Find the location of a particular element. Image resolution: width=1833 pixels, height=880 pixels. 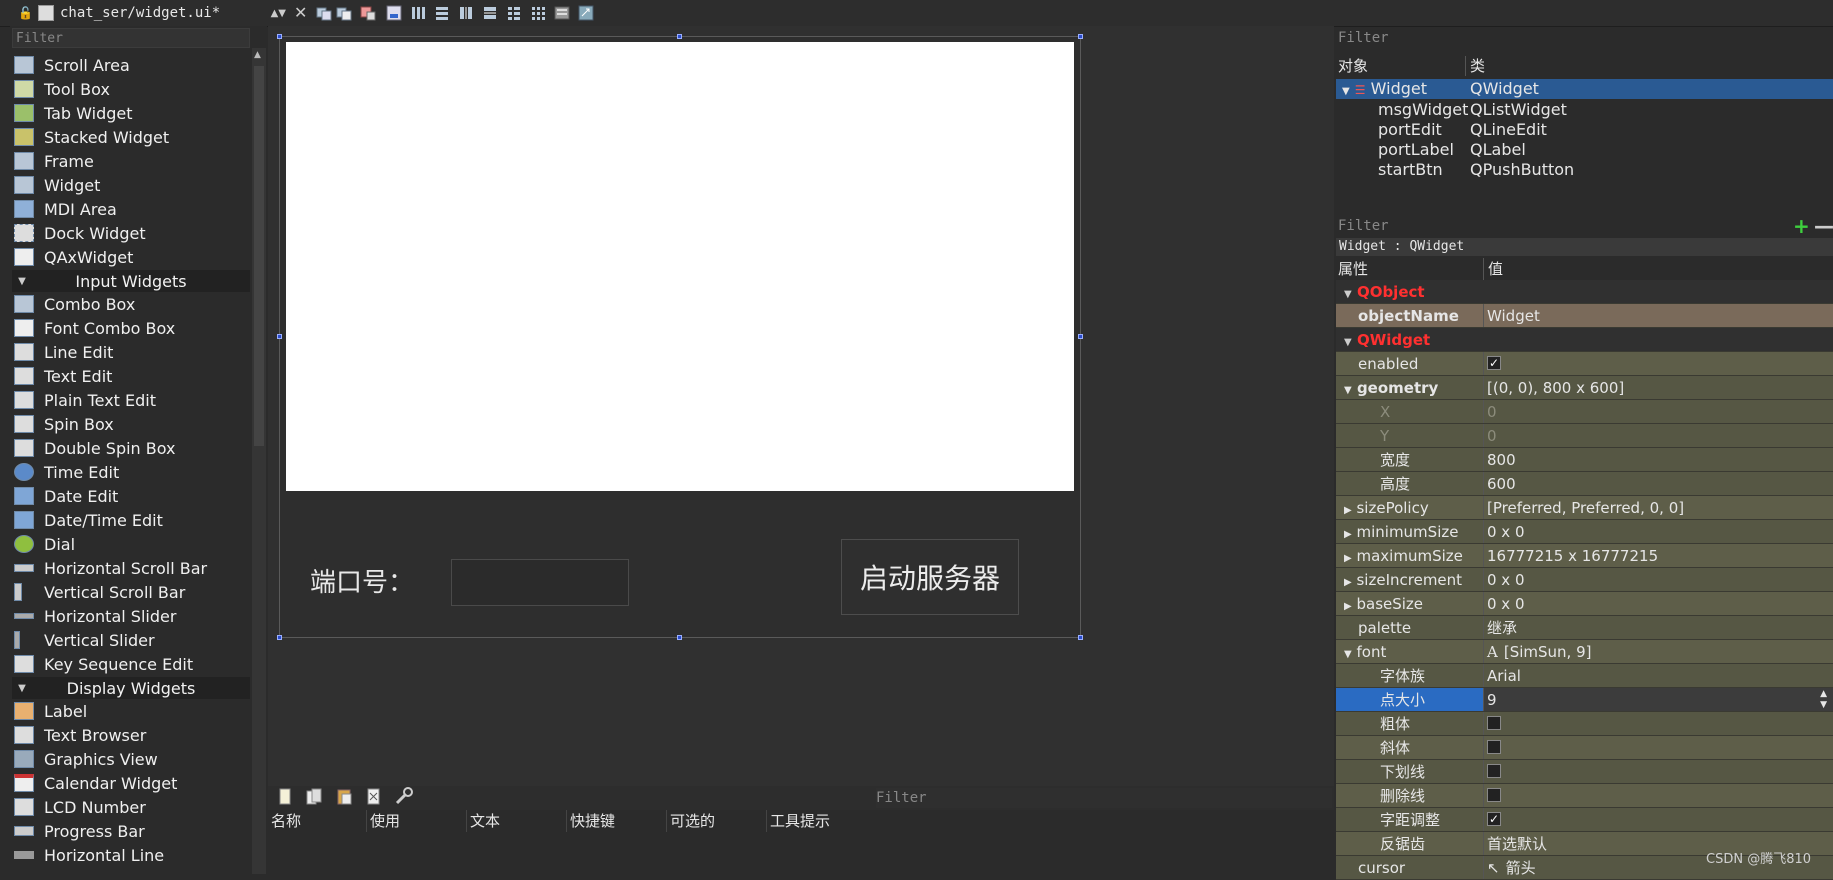

widget-item-horizontal-scroll-bar: Horizontal Scroll Bar is located at coordinates (132, 568).